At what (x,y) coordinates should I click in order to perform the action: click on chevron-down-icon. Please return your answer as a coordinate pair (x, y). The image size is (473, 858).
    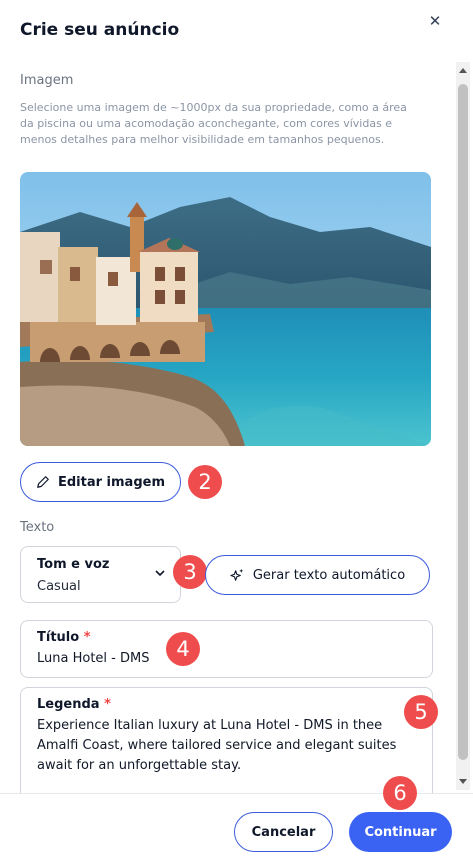
    Looking at the image, I should click on (160, 573).